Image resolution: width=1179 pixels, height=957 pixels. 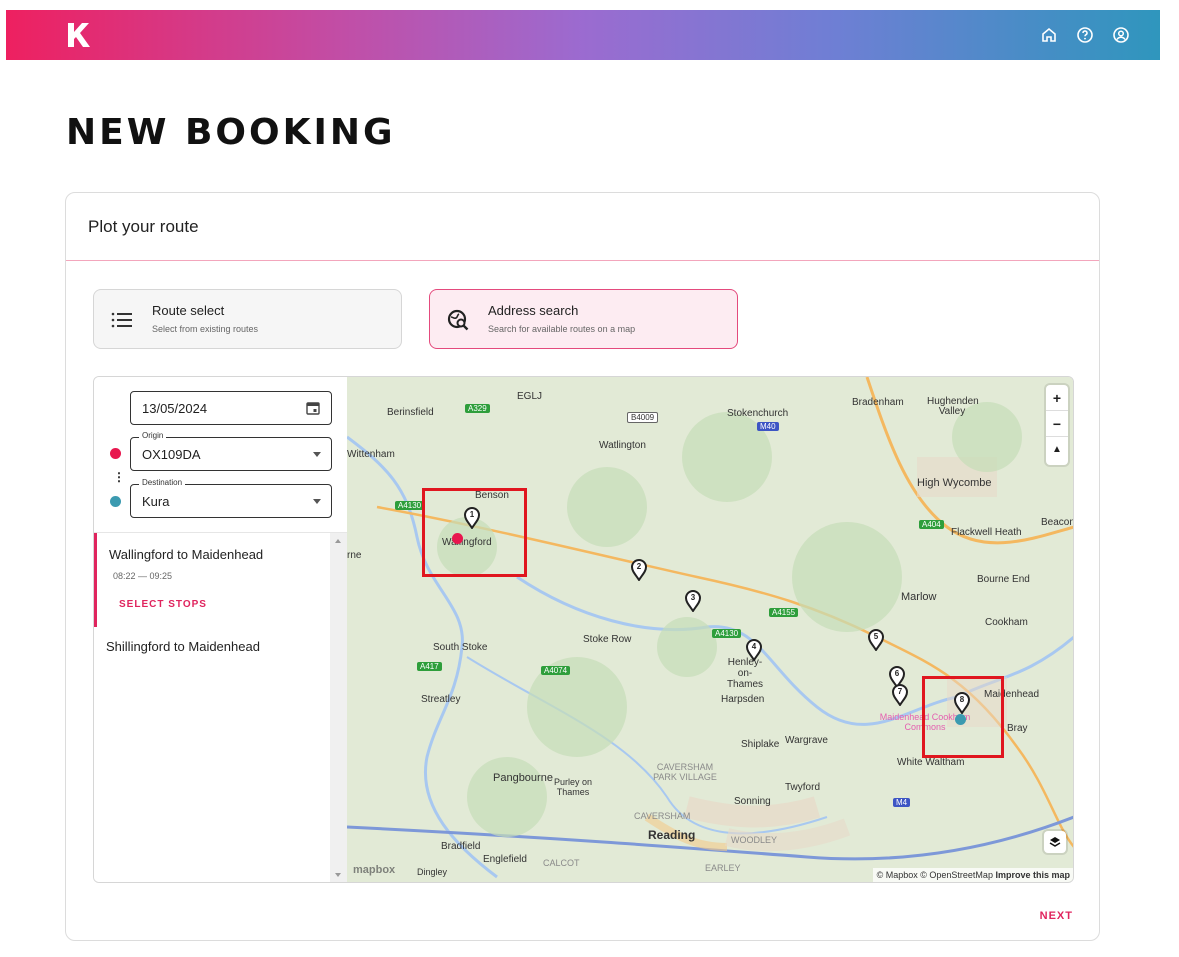 I want to click on scroll-down-icon, so click(x=338, y=875).